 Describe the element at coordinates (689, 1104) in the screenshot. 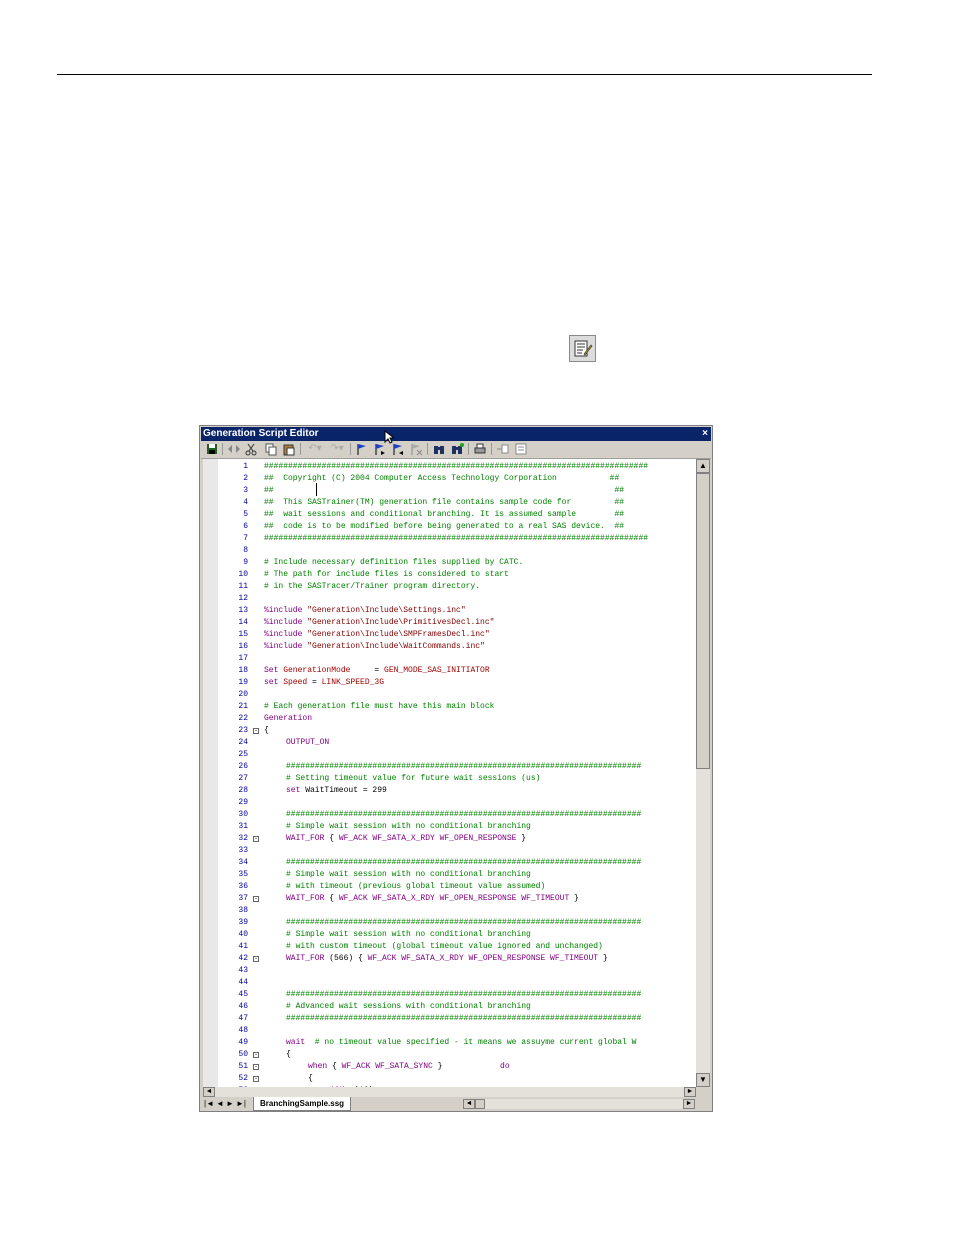

I see `tab-scroll-right-icon: ►` at that location.